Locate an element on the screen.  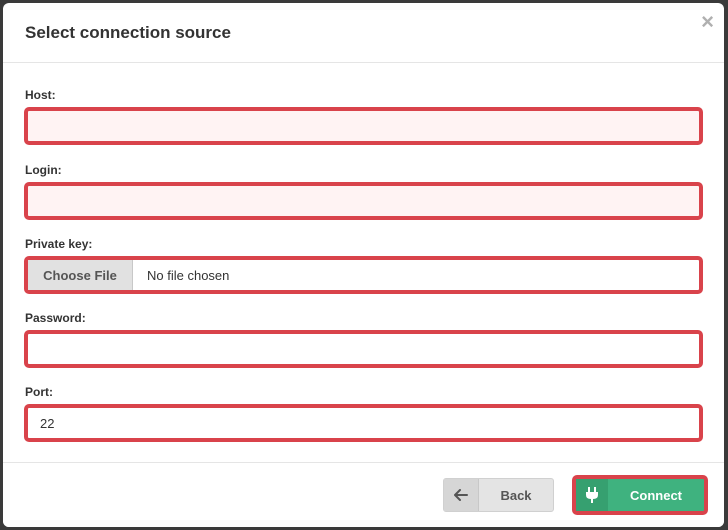
dialog-header: Select connection source × is located at coordinates (363, 33).